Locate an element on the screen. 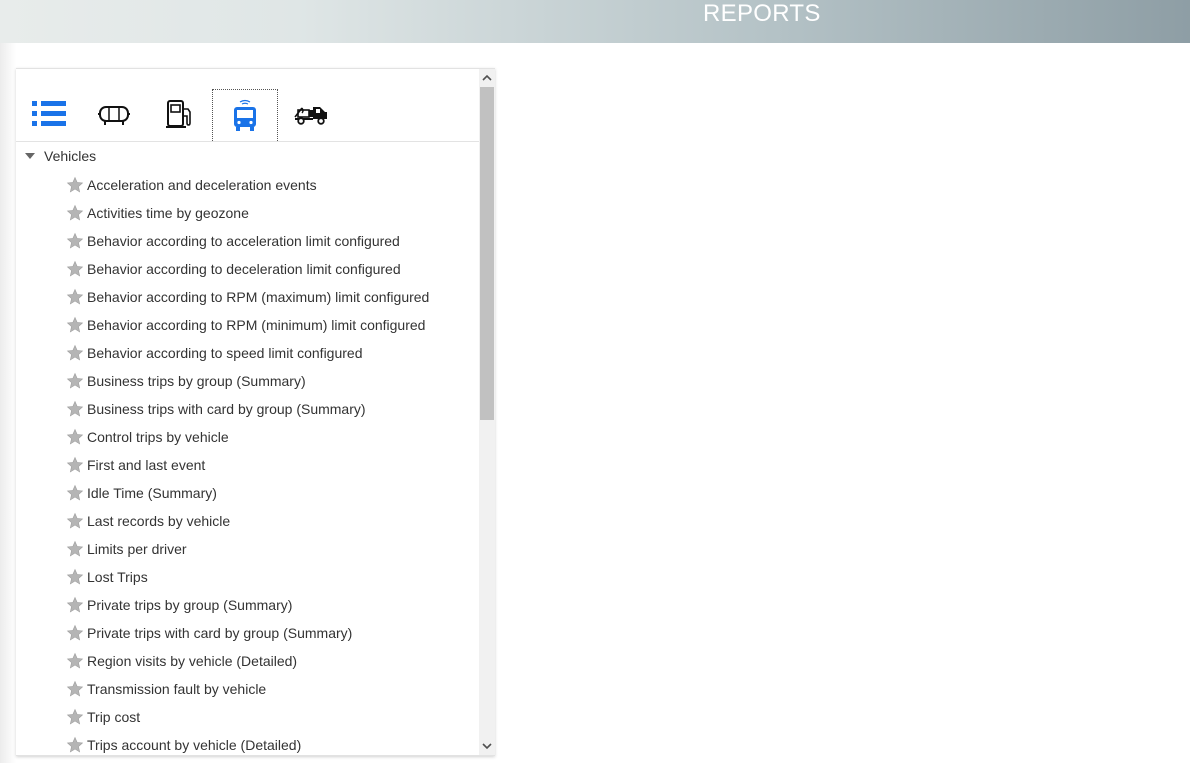 This screenshot has height=763, width=1190. bus-icon is located at coordinates (245, 115).